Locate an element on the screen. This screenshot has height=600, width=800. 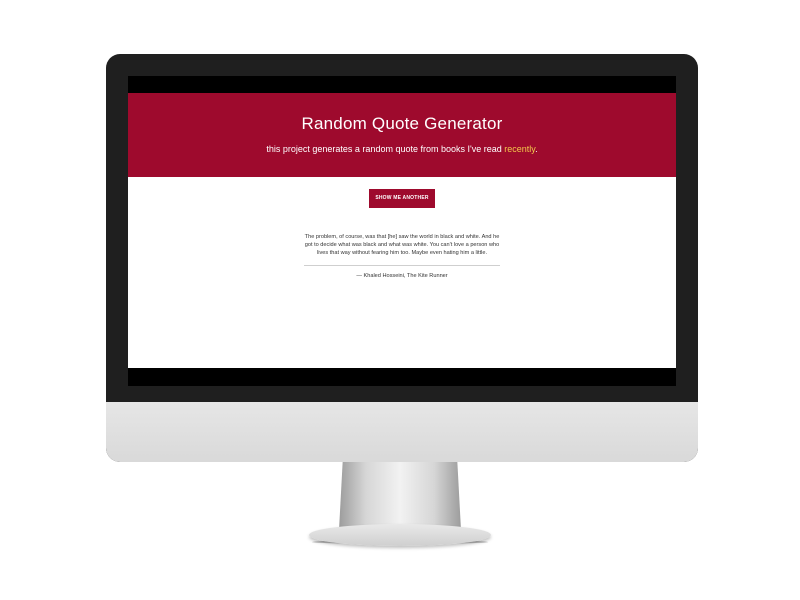
page-title: Random Quote Generator is located at coordinates (402, 123).